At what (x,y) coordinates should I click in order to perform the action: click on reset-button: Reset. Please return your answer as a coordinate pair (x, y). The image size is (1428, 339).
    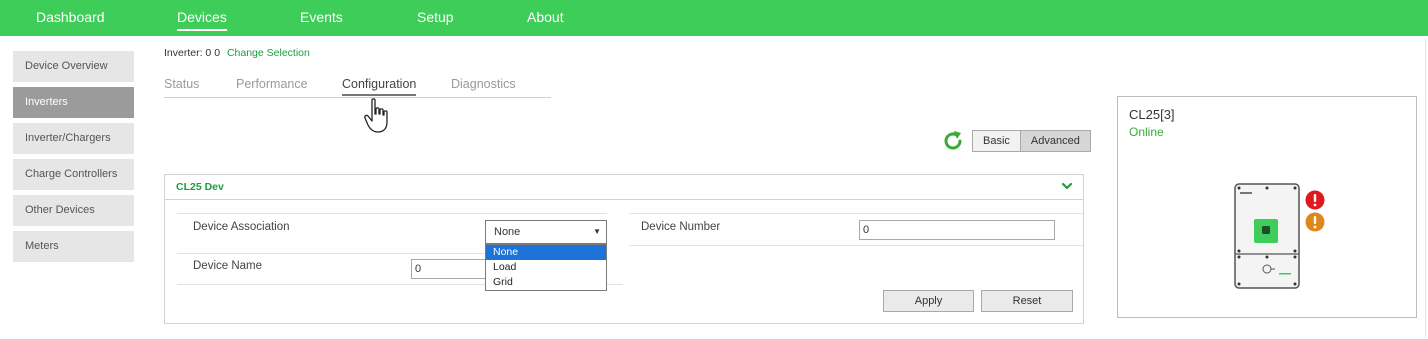
    Looking at the image, I should click on (1027, 301).